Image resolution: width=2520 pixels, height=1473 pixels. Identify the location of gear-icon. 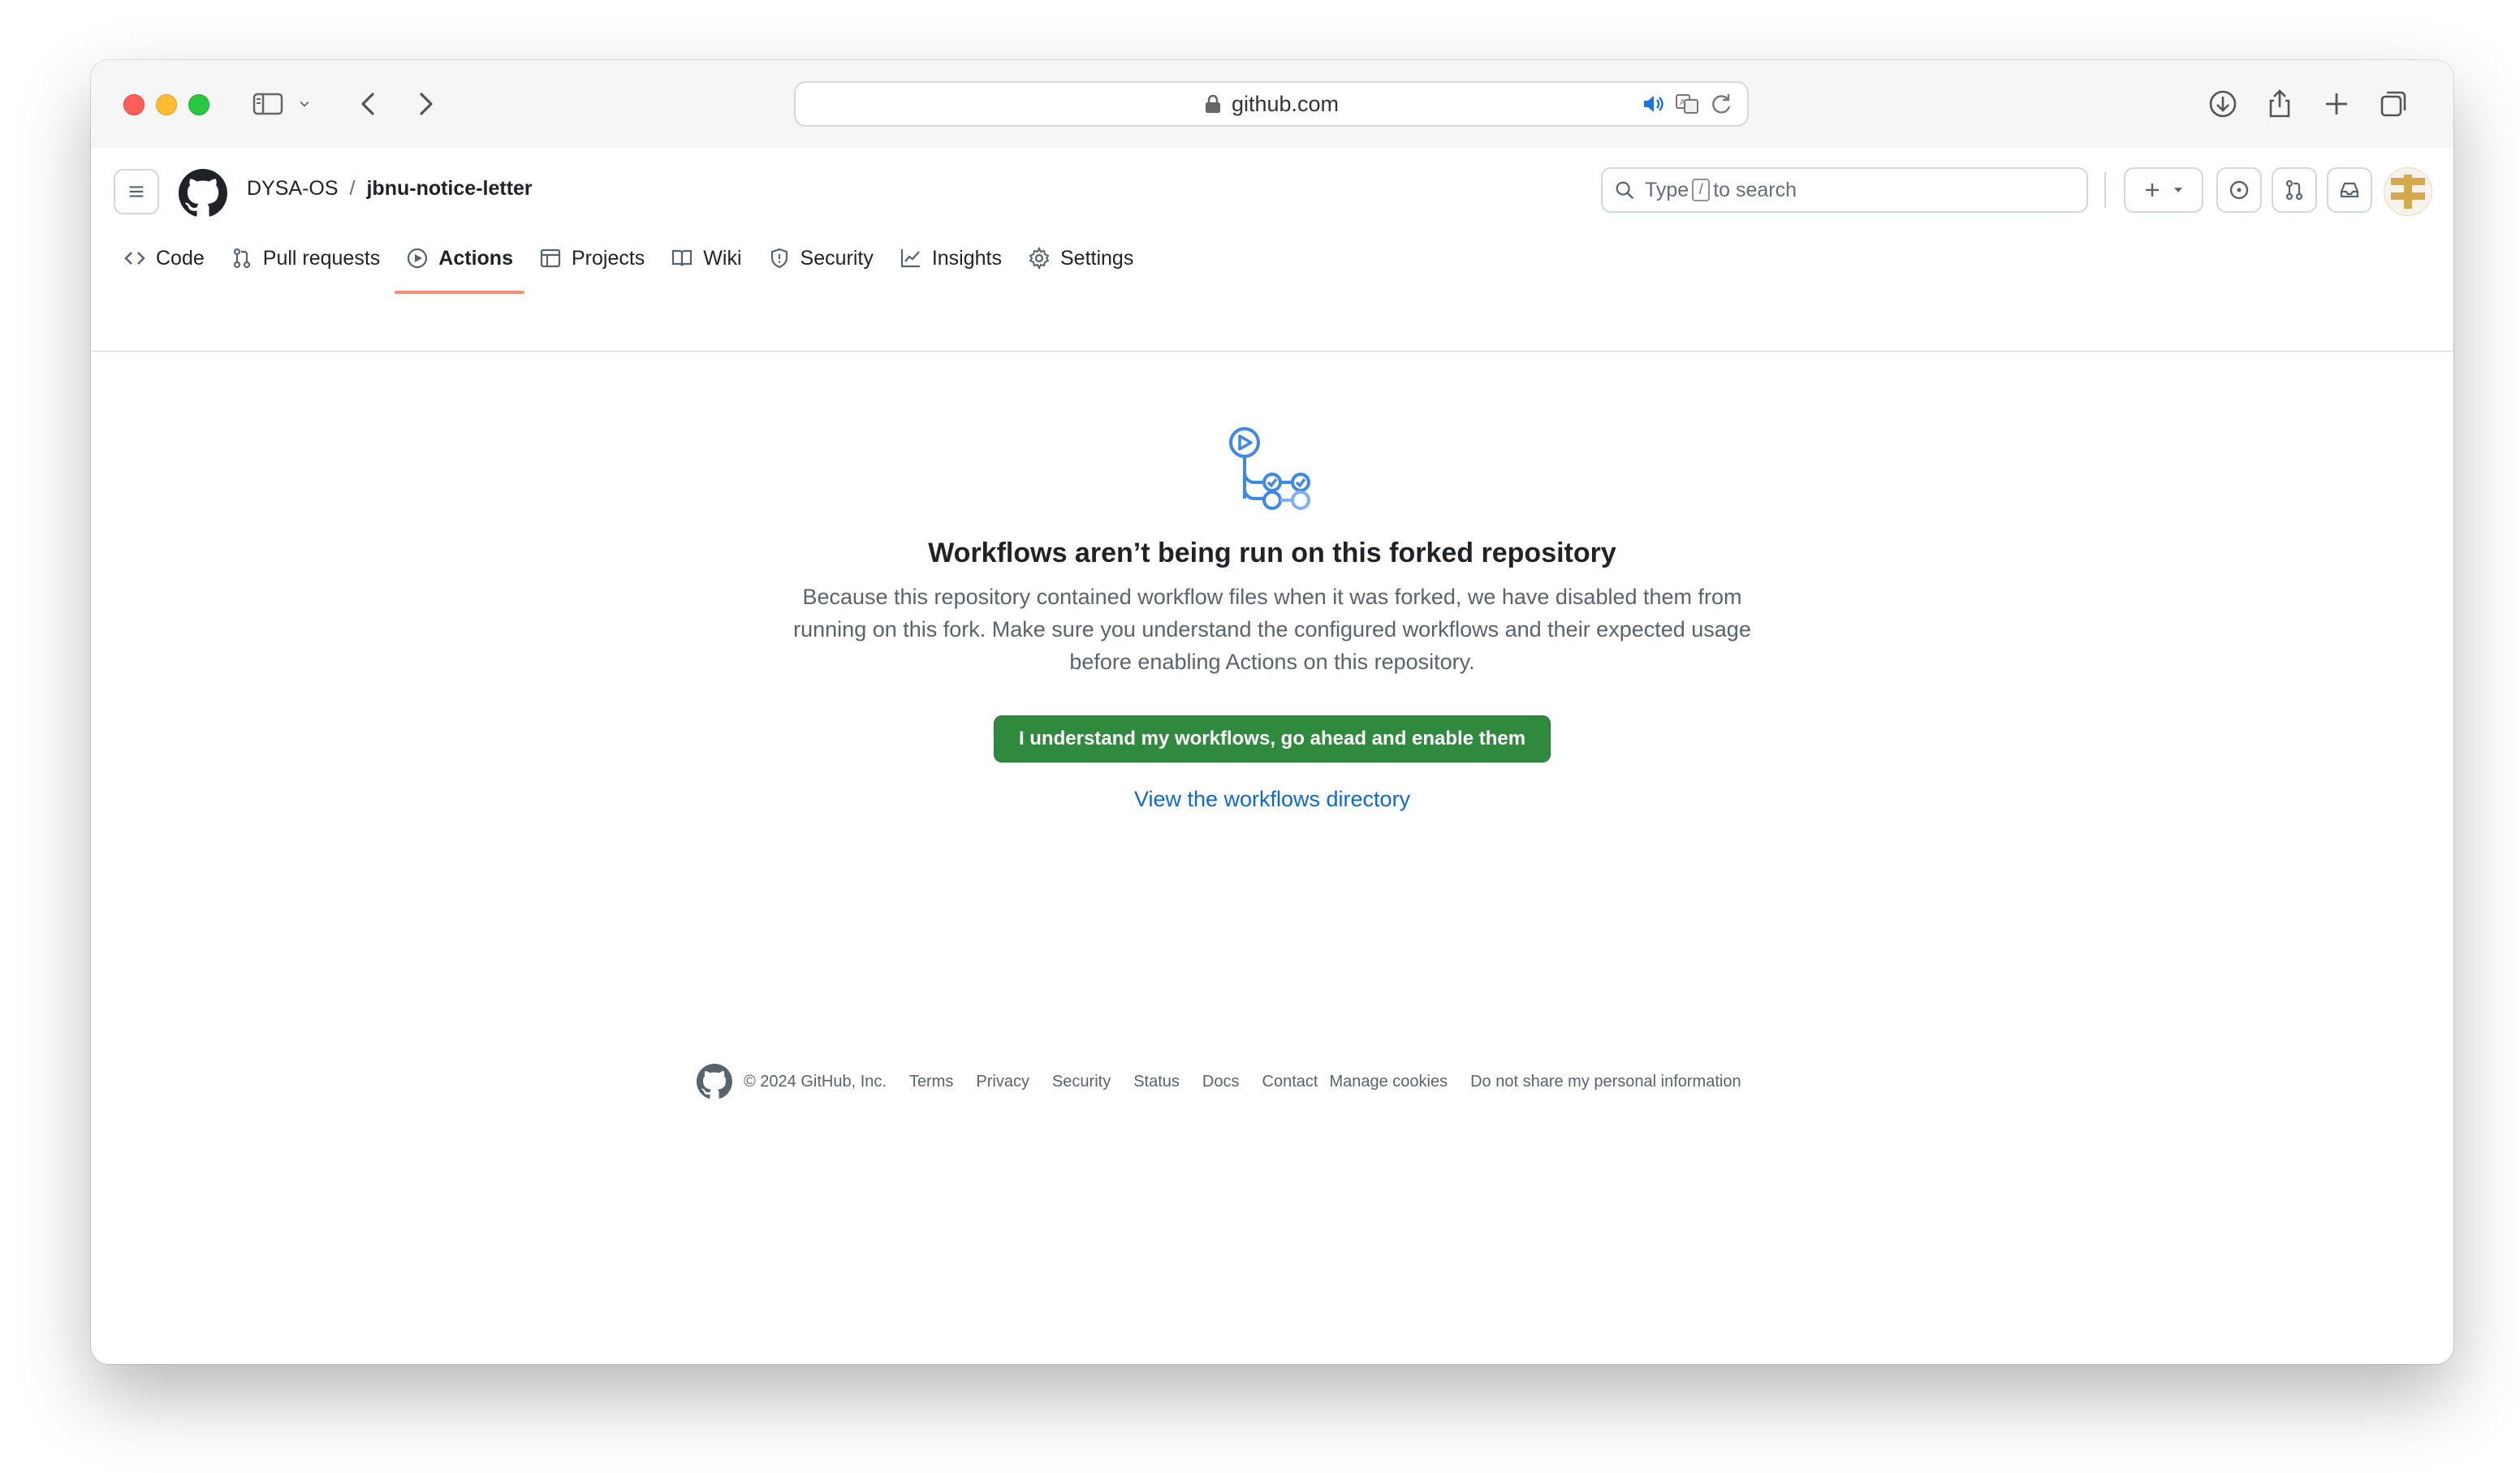
(1039, 258).